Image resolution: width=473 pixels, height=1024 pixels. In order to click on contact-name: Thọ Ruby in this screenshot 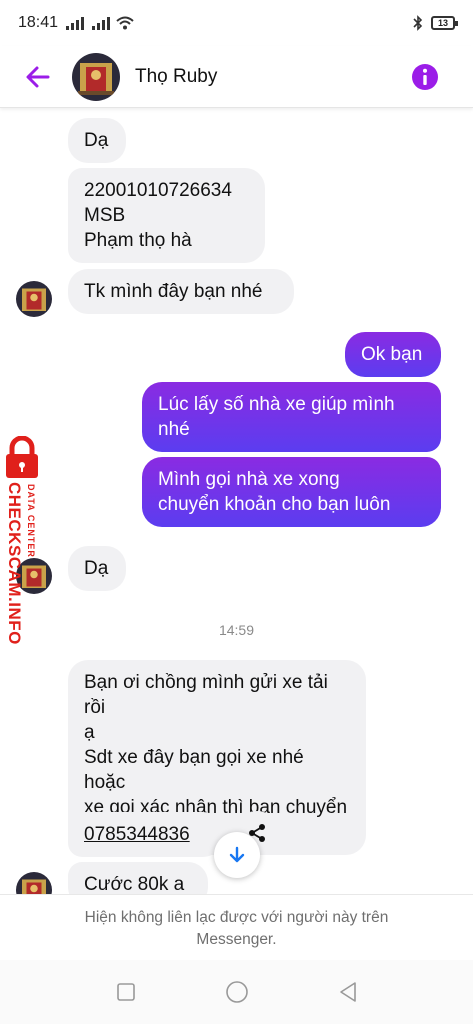, I will do `click(176, 77)`.